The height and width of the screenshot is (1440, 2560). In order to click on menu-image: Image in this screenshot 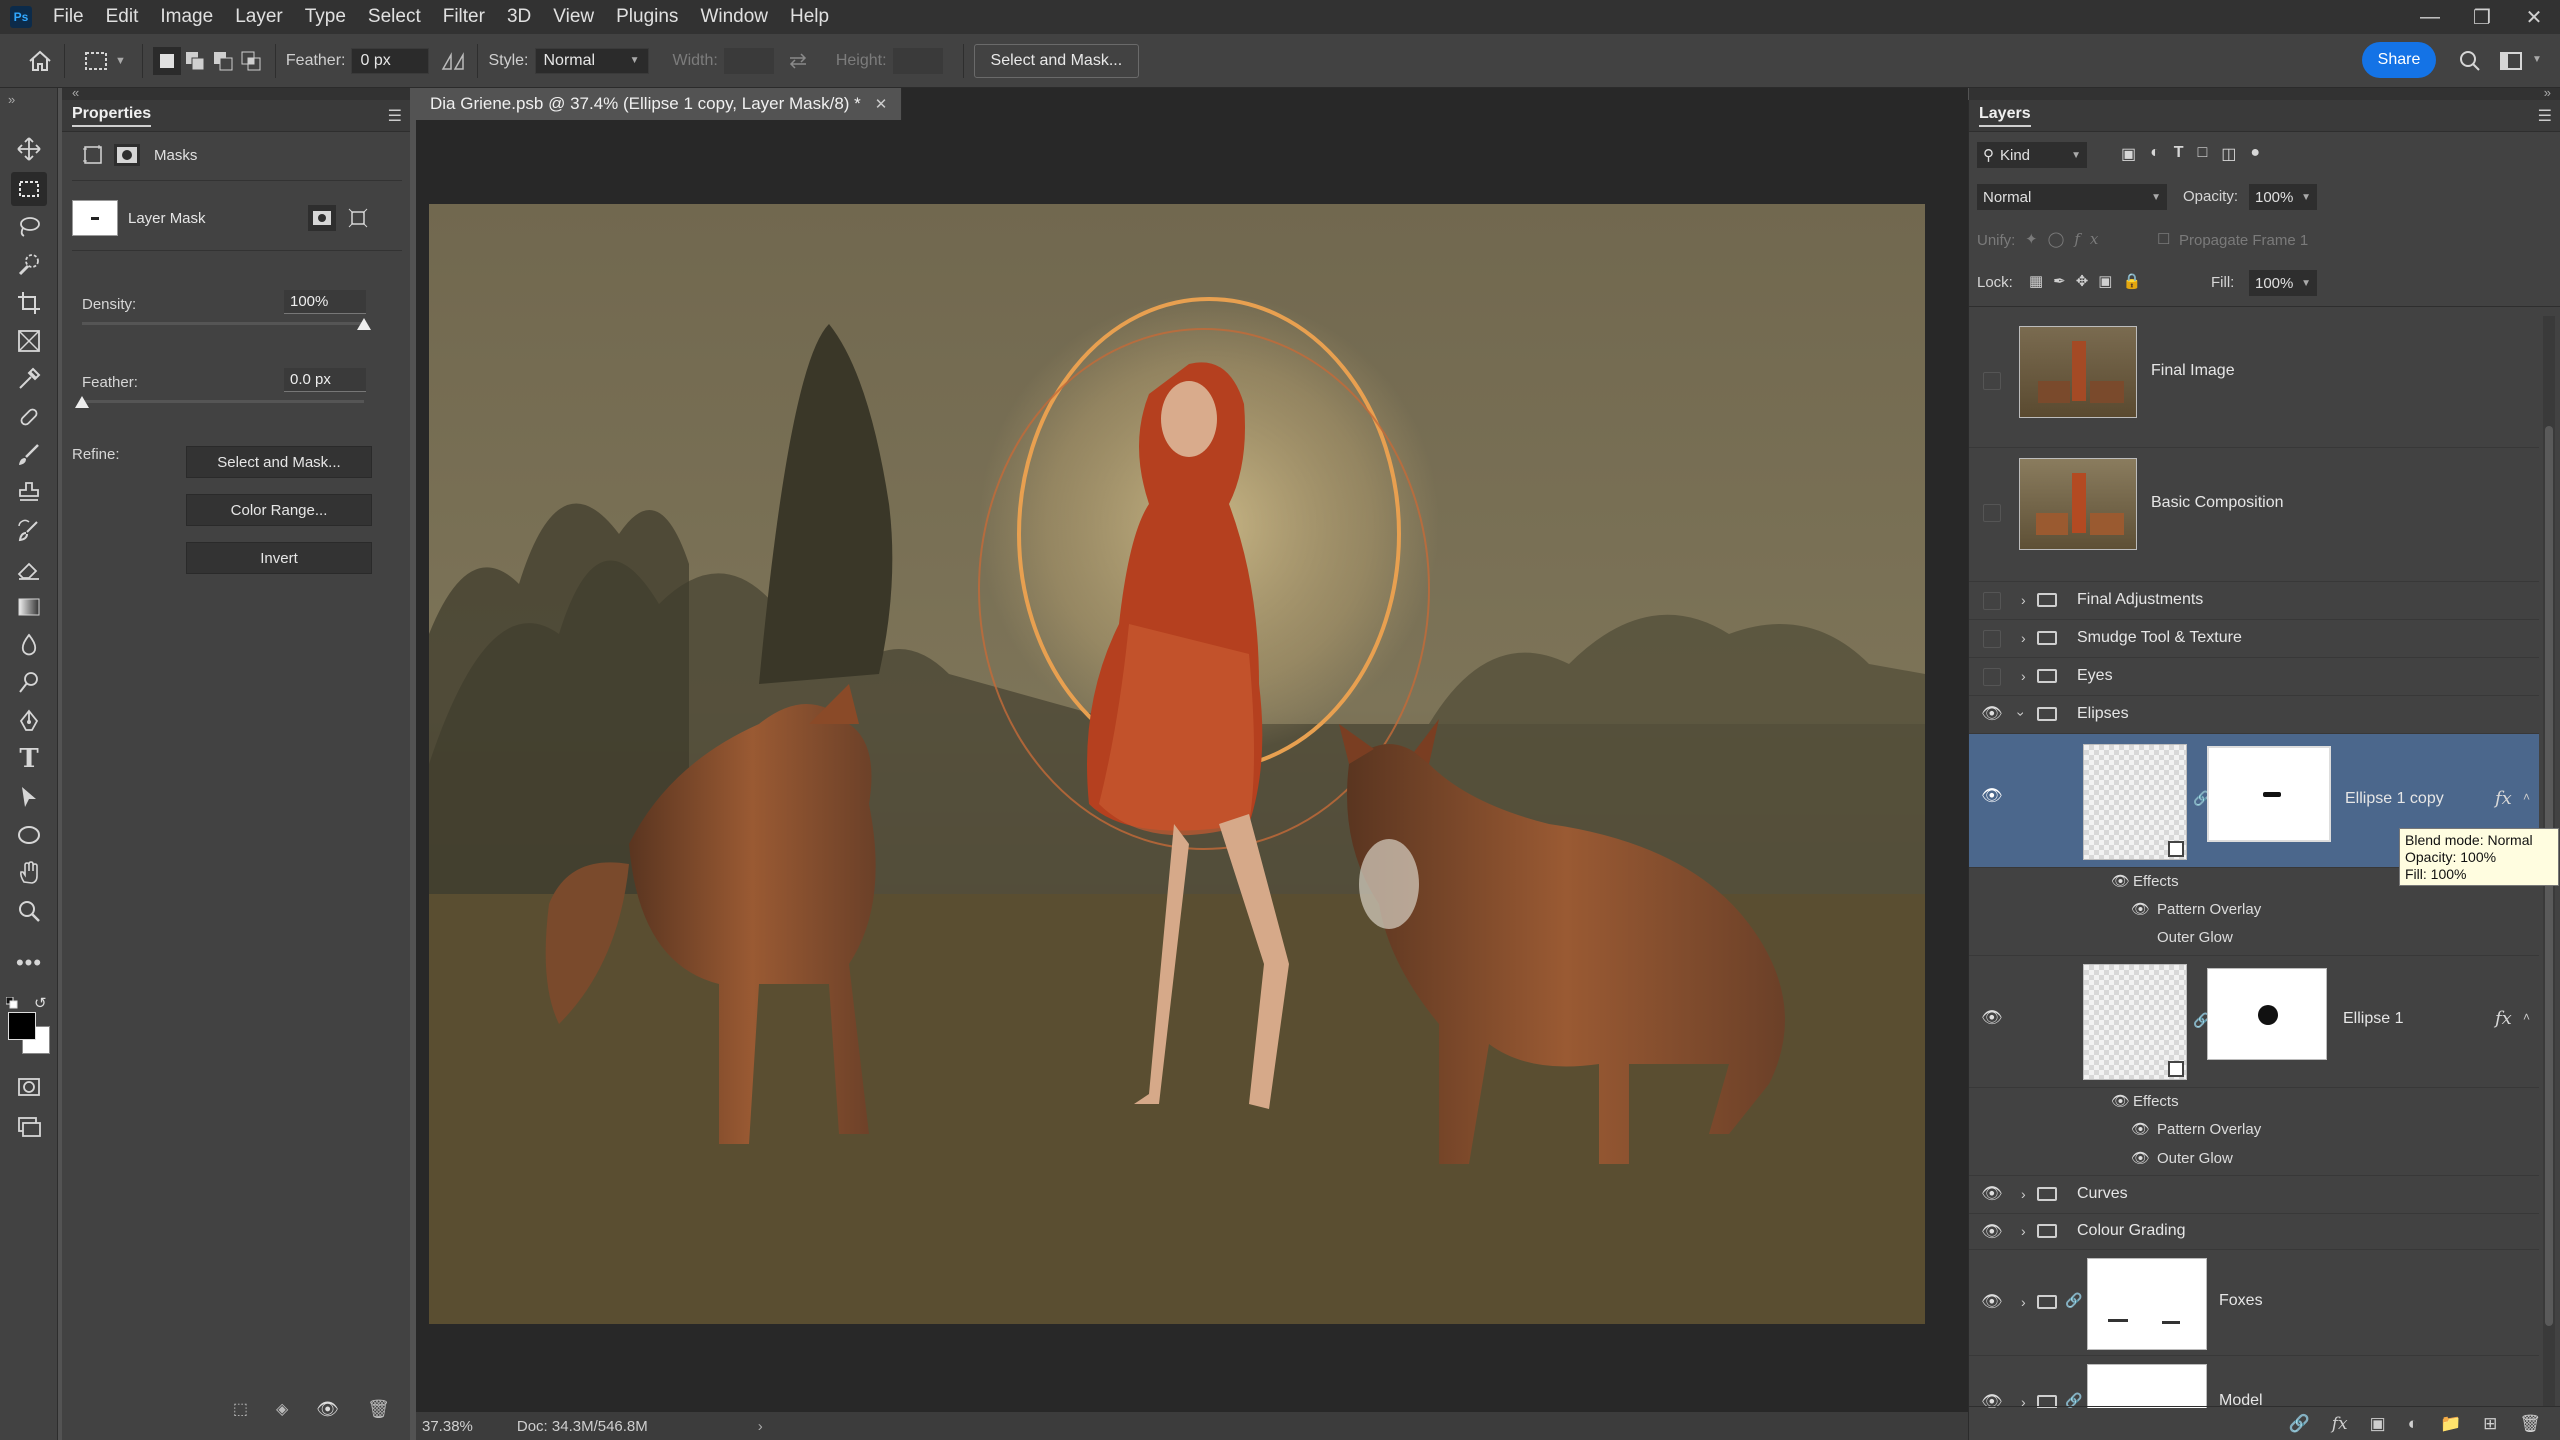, I will do `click(186, 17)`.